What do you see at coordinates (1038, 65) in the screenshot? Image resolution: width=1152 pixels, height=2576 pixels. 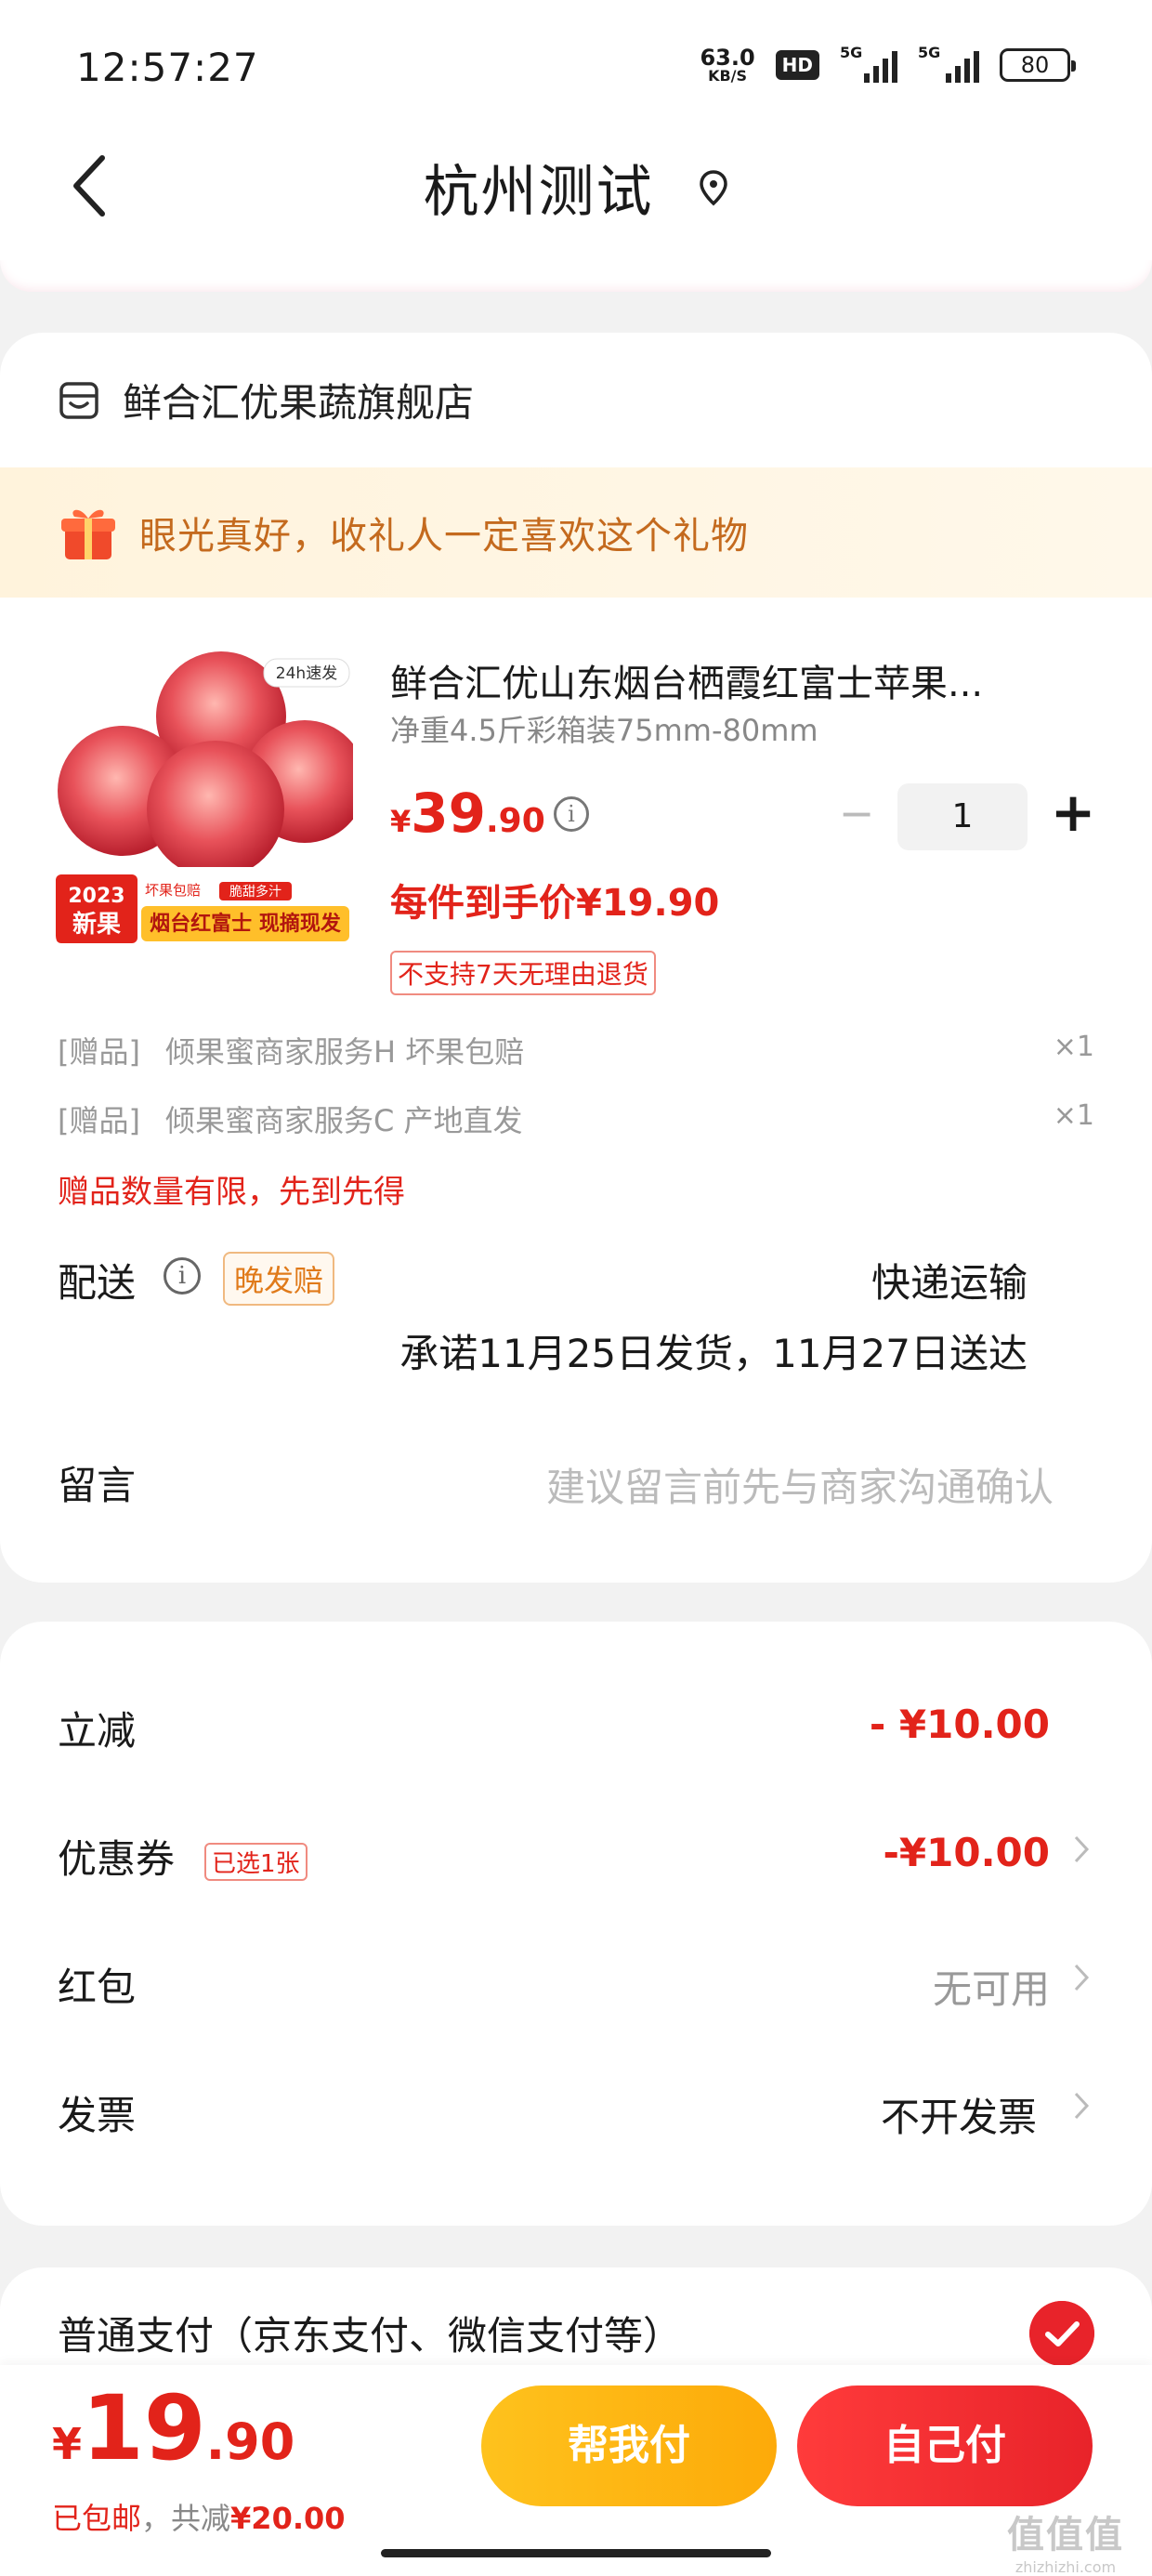 I see `battery-icon: 80` at bounding box center [1038, 65].